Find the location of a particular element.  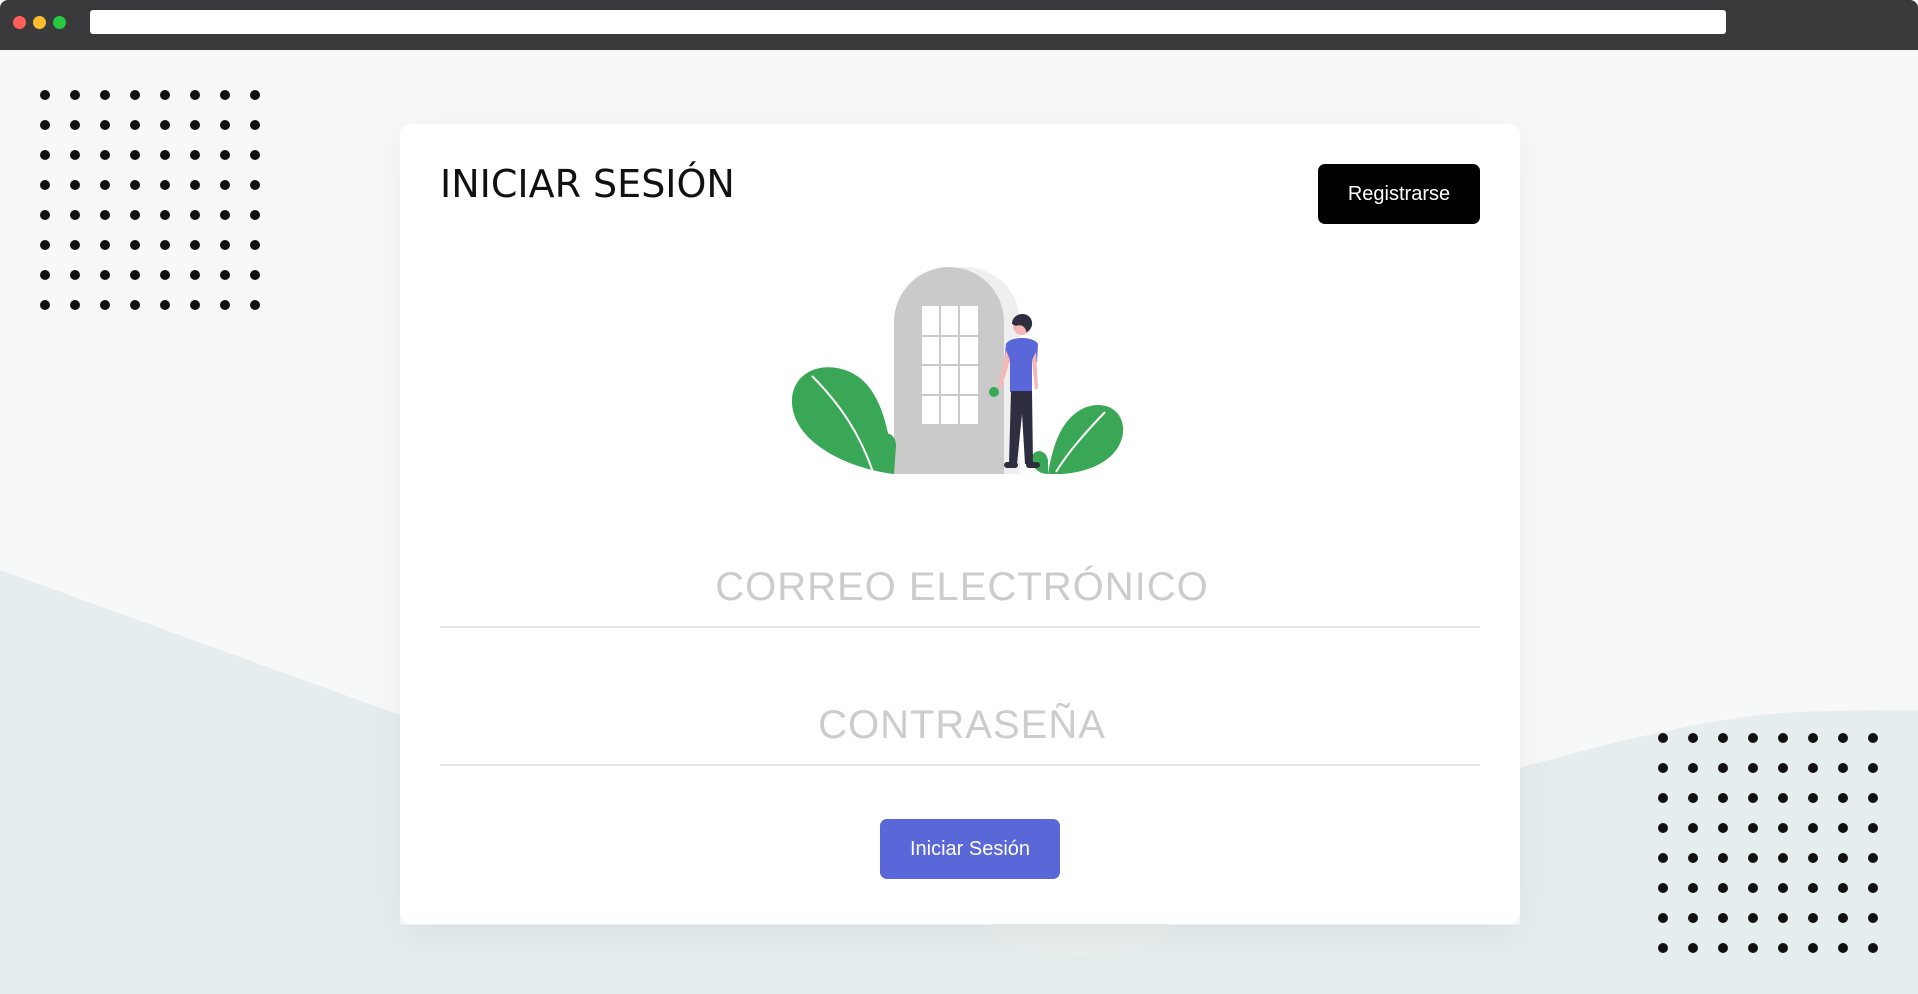

password-input is located at coordinates (962, 725).